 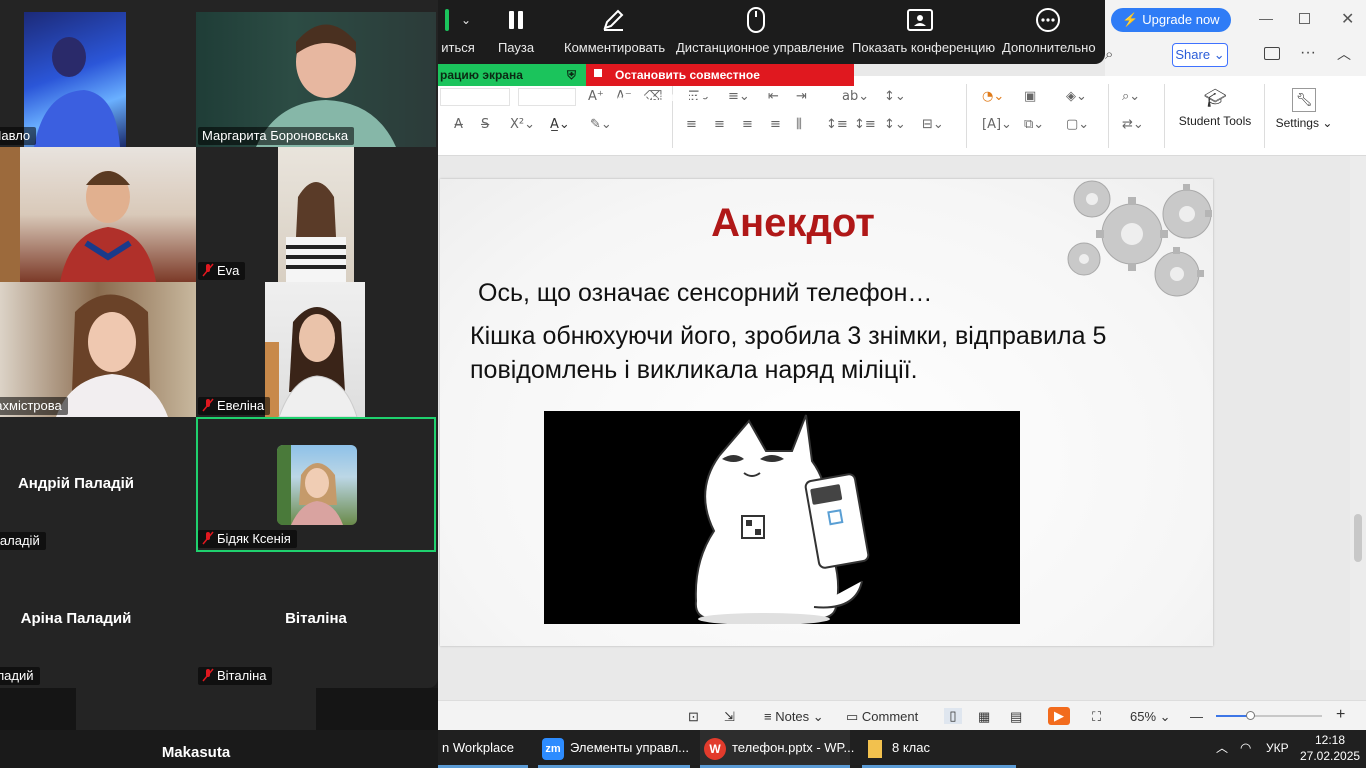 What do you see at coordinates (1049, 32) in the screenshot?
I see `more-button: Дополнительно` at bounding box center [1049, 32].